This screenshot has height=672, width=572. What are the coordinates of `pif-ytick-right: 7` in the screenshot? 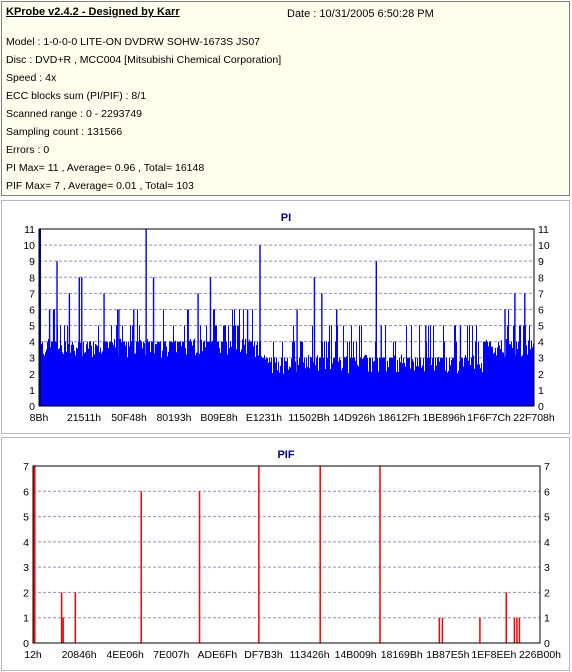 It's located at (547, 467).